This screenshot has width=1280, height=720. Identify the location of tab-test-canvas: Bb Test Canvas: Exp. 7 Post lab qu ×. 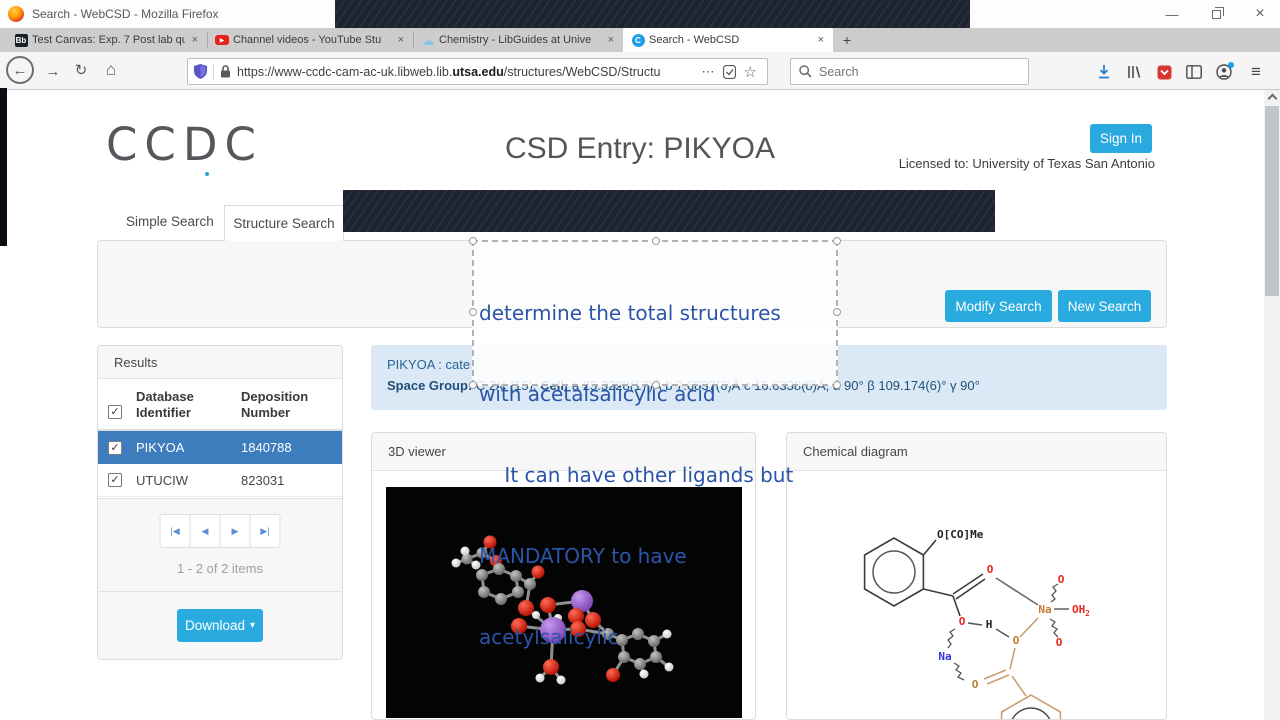
(106, 40).